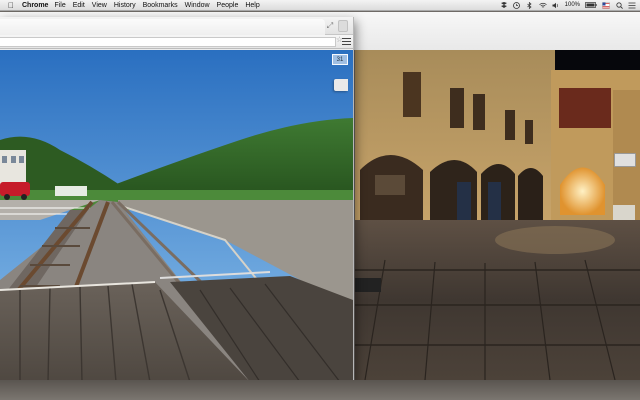  What do you see at coordinates (606, 5) in the screenshot?
I see `flag-icon` at bounding box center [606, 5].